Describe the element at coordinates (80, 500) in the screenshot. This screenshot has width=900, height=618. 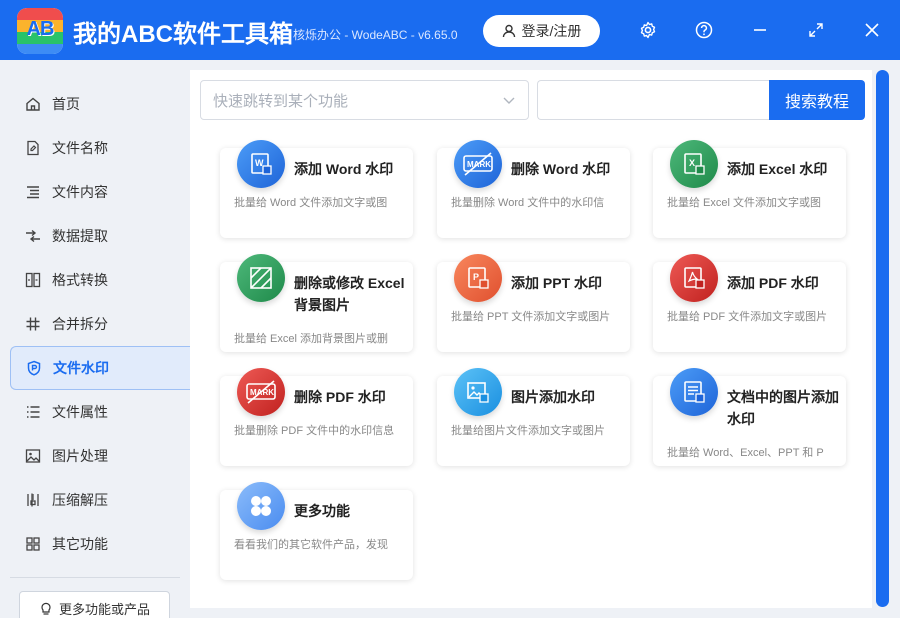
I see `sidebar-item-label: 压缩解压` at that location.